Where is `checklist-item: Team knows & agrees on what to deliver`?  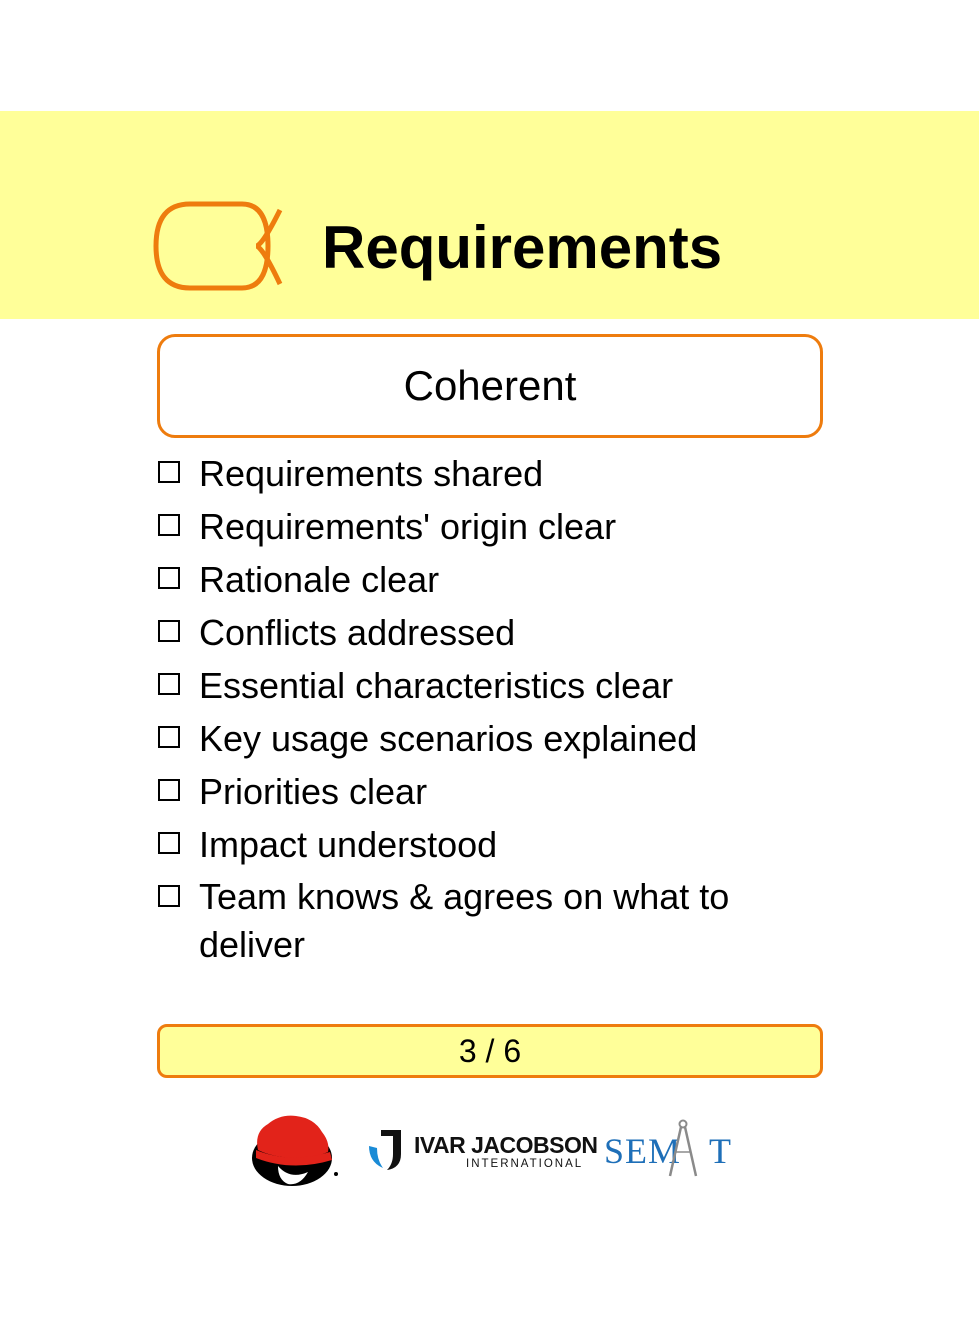
checklist-item: Team knows & agrees on what to deliver is located at coordinates (477, 920).